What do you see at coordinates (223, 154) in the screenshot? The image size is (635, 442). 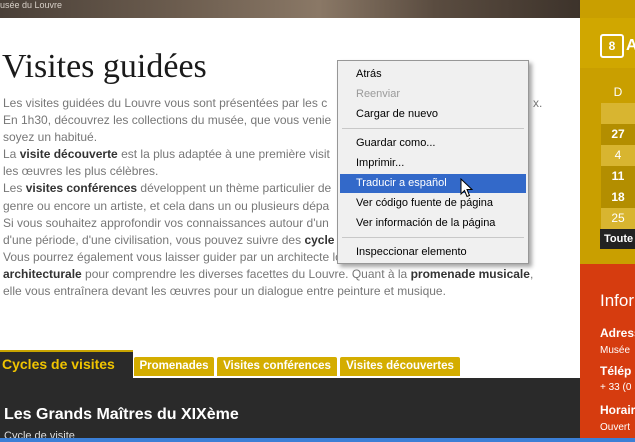 I see `text-run: est la plus adaptée à une première visit` at bounding box center [223, 154].